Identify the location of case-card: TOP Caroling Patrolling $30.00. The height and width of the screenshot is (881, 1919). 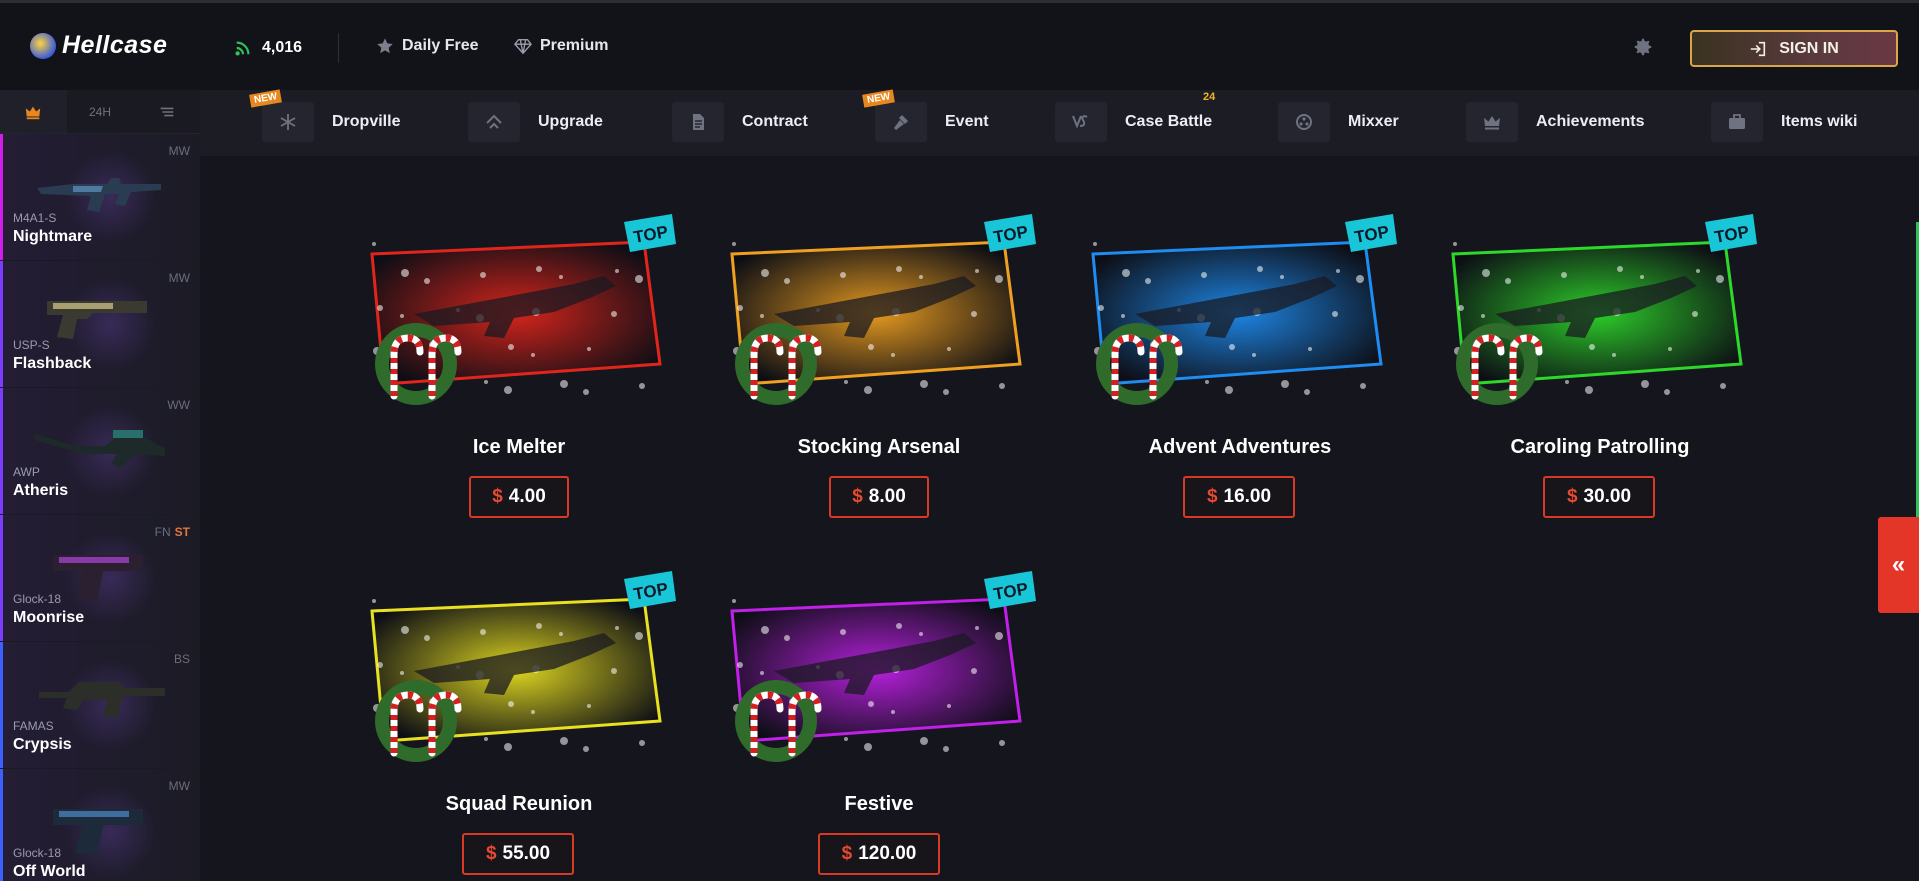
(1600, 374).